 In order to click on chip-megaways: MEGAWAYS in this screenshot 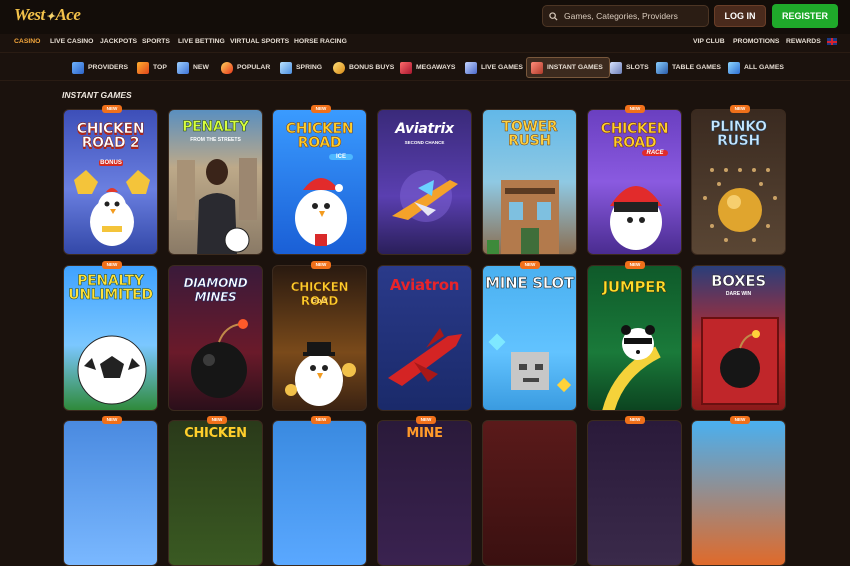, I will do `click(428, 67)`.